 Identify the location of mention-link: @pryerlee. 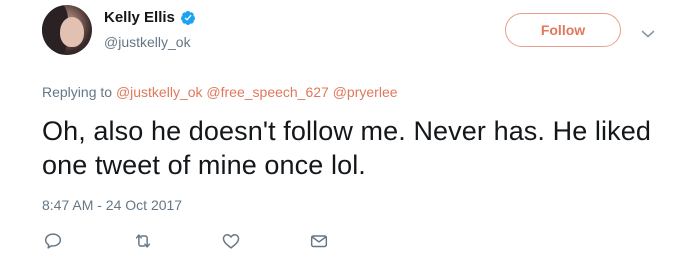
(365, 92).